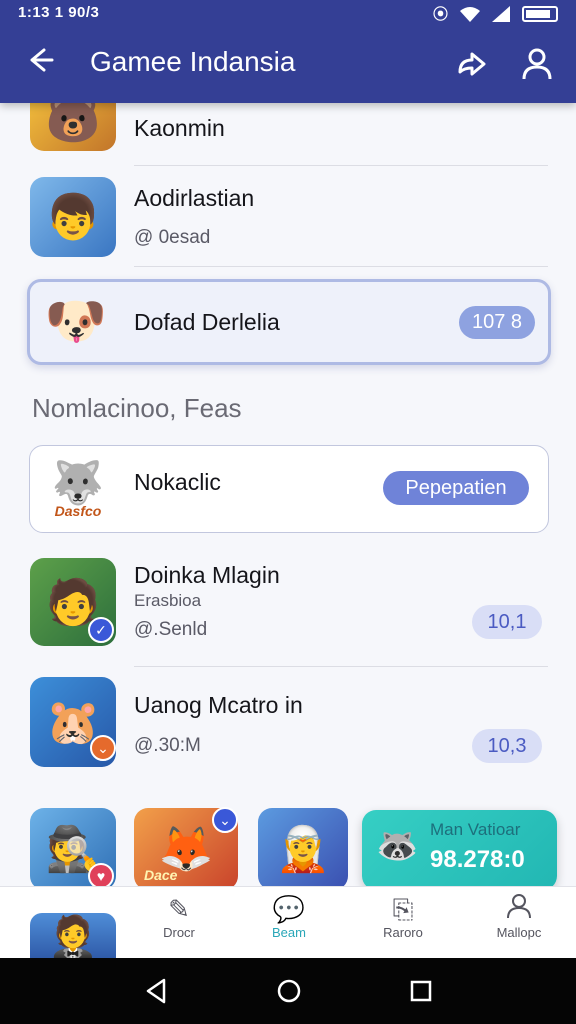 This screenshot has width=576, height=1024. I want to click on game-icon: 👦, so click(73, 217).